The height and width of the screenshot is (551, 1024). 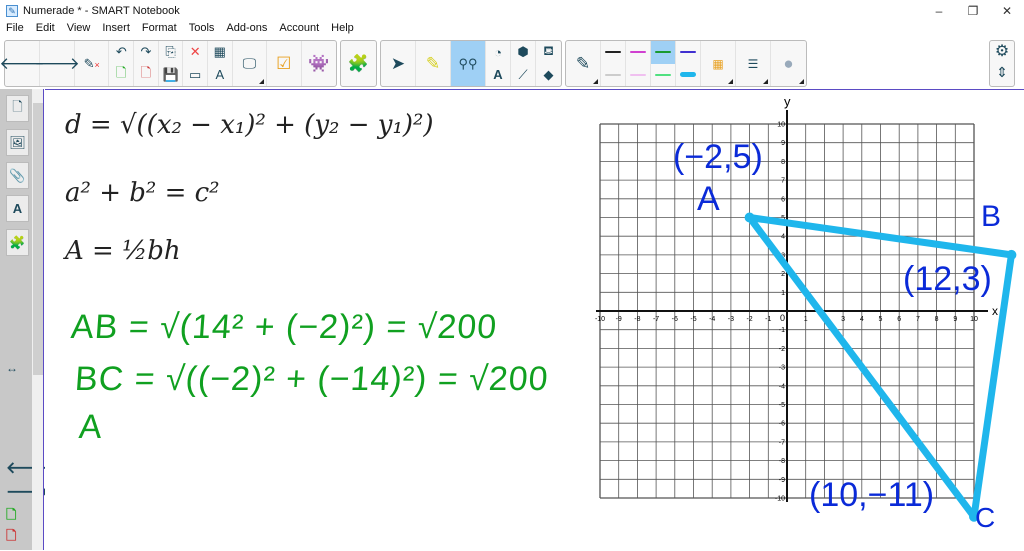 What do you see at coordinates (512, 11) in the screenshot?
I see `title-bar: ✎ Numerade * - SMART Notebook – ❐ ✕` at bounding box center [512, 11].